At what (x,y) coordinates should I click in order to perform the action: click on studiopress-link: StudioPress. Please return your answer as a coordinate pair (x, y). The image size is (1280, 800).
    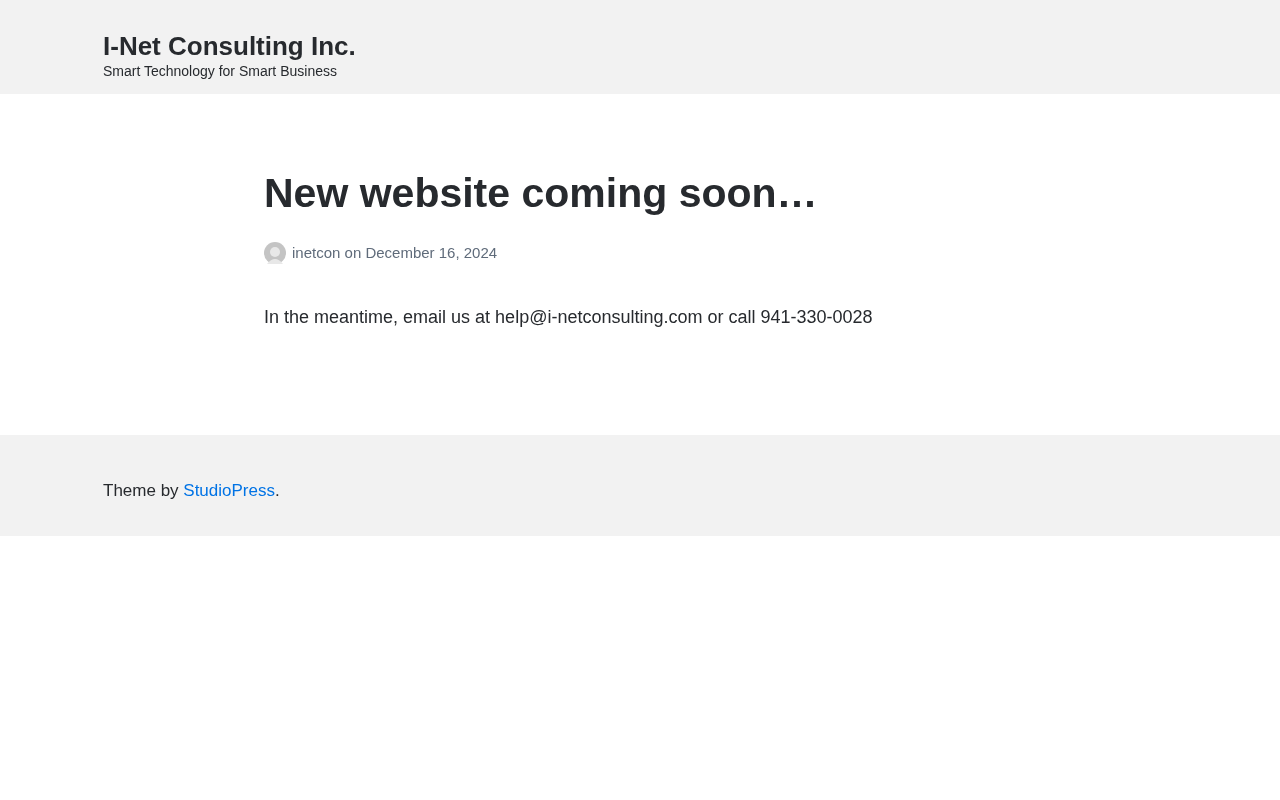
    Looking at the image, I should click on (229, 490).